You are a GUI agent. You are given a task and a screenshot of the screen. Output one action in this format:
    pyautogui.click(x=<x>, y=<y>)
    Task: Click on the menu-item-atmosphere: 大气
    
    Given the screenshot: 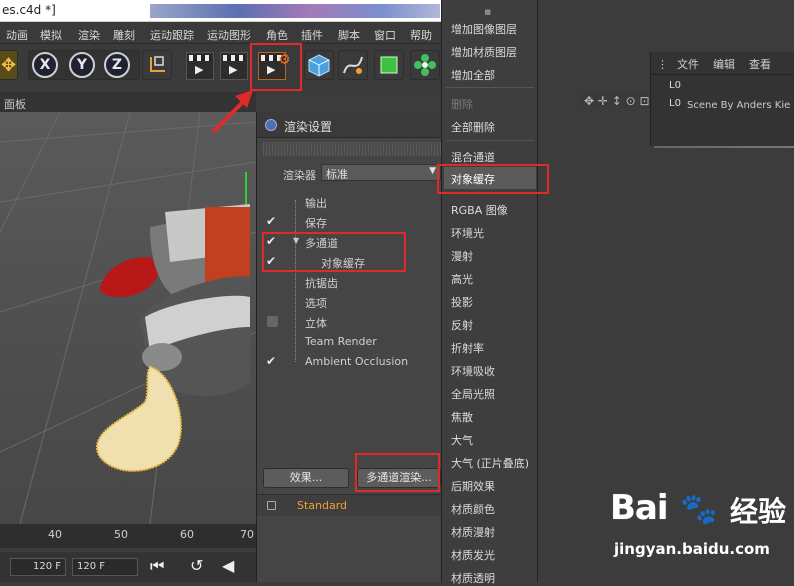 What is the action you would take?
    pyautogui.click(x=462, y=440)
    